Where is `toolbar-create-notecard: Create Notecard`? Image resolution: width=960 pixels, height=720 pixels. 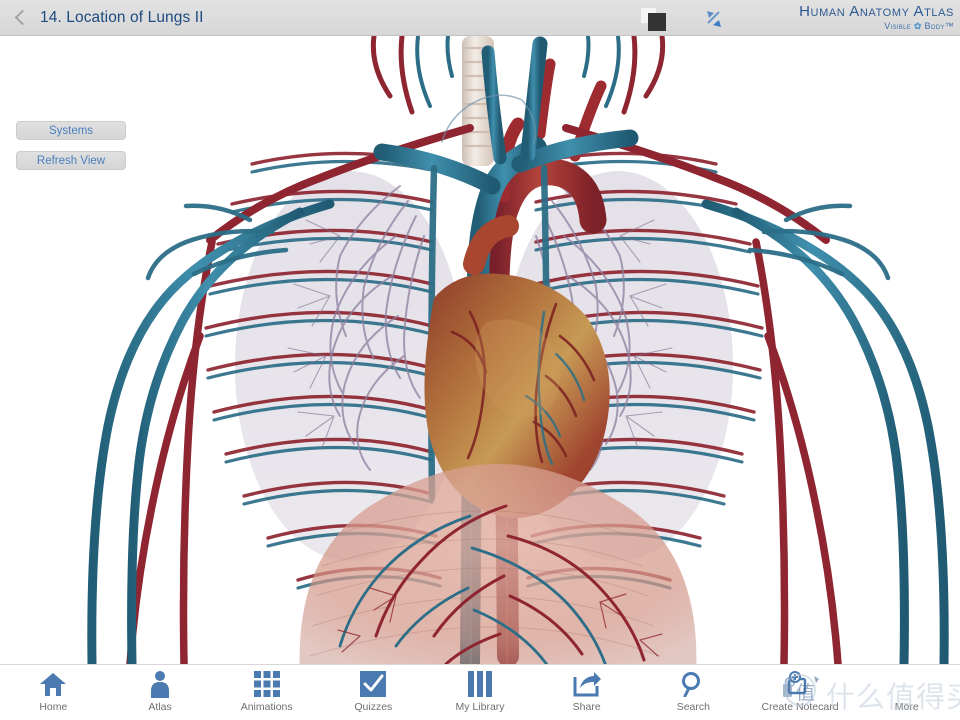 toolbar-create-notecard: Create Notecard is located at coordinates (800, 692).